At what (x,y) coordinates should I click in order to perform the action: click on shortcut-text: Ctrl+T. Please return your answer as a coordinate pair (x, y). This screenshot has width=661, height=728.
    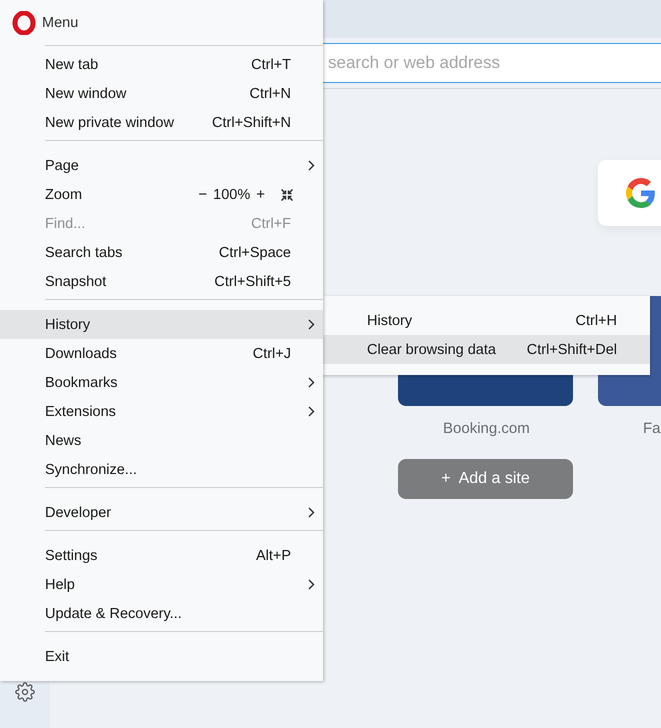
    Looking at the image, I should click on (271, 64).